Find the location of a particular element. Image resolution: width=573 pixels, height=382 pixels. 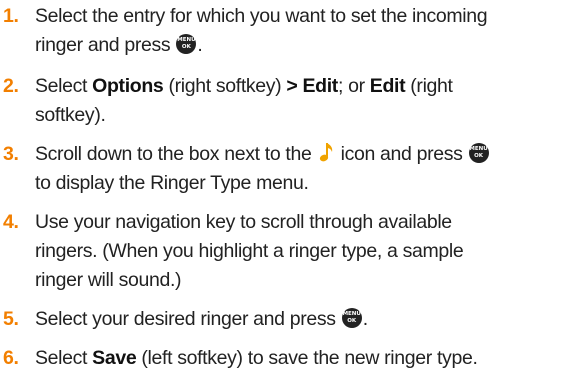

step-text-fragment: (right is located at coordinates (429, 86).